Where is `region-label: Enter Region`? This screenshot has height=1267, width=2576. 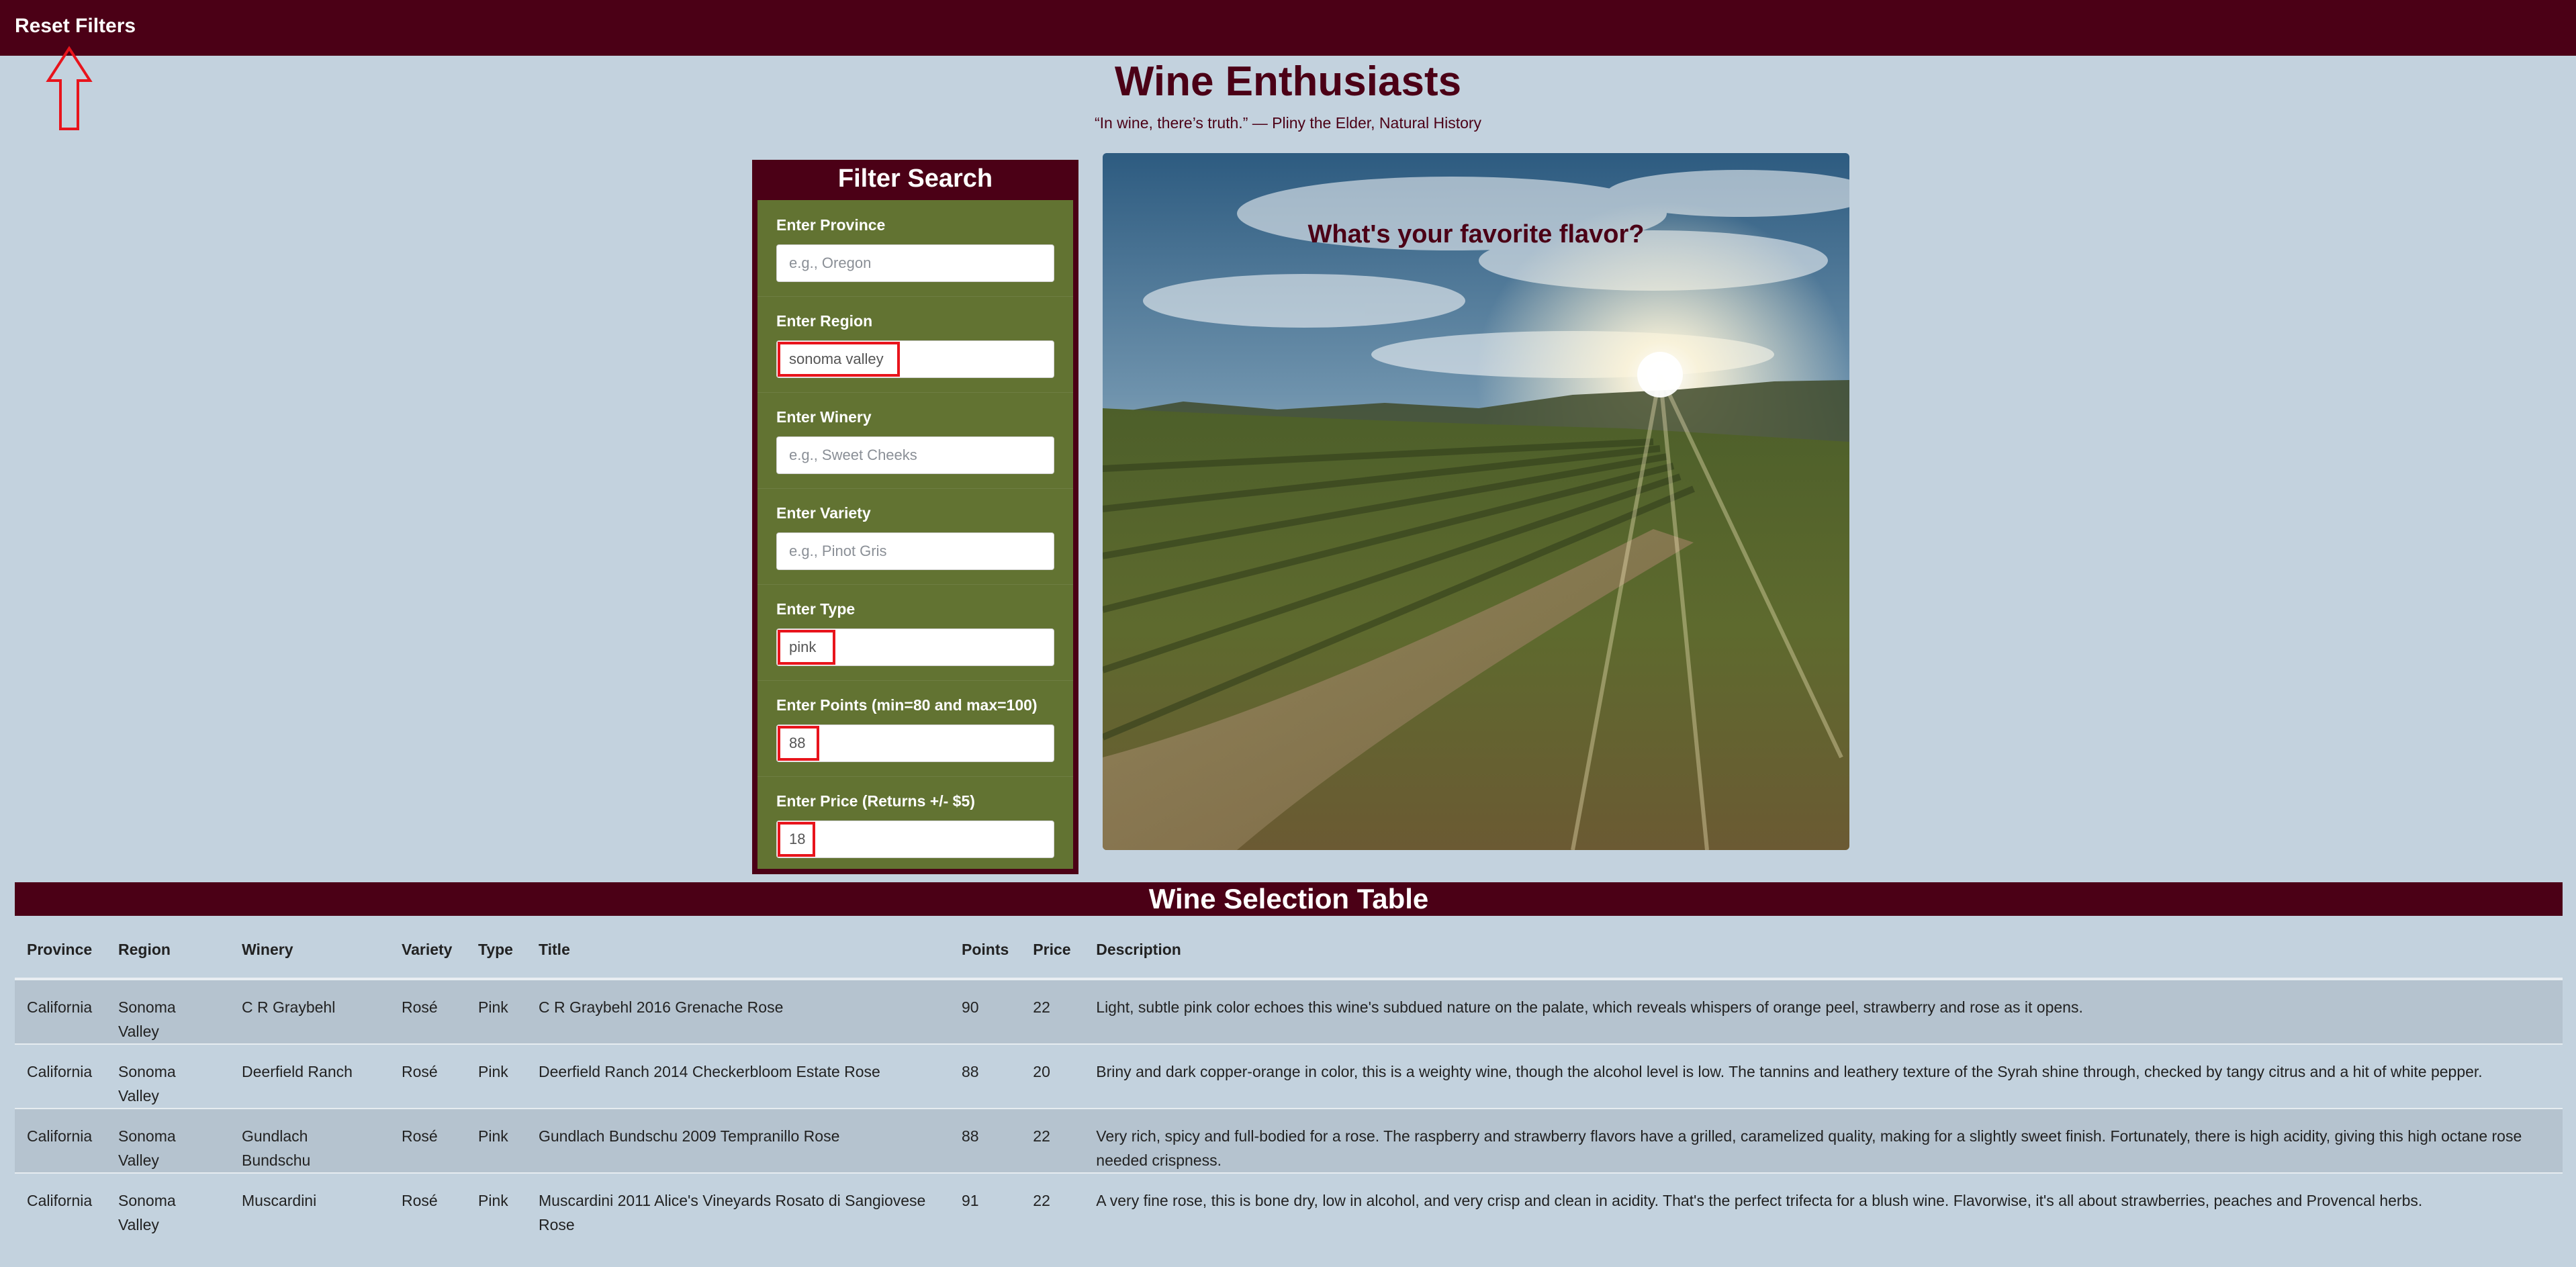 region-label: Enter Region is located at coordinates (824, 321).